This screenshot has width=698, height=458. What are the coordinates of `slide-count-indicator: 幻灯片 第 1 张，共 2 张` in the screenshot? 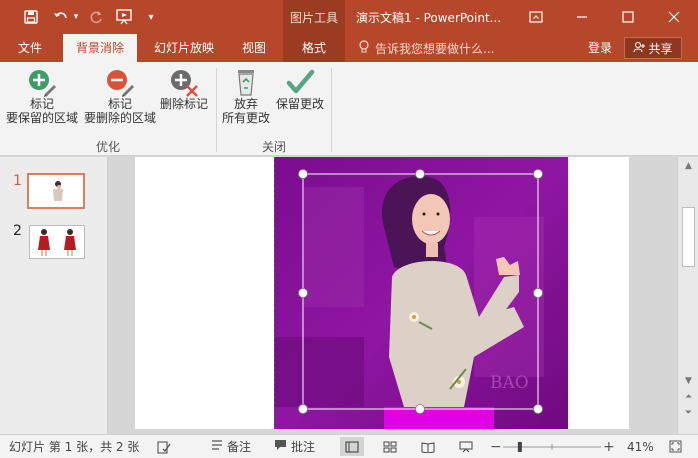 It's located at (74, 447).